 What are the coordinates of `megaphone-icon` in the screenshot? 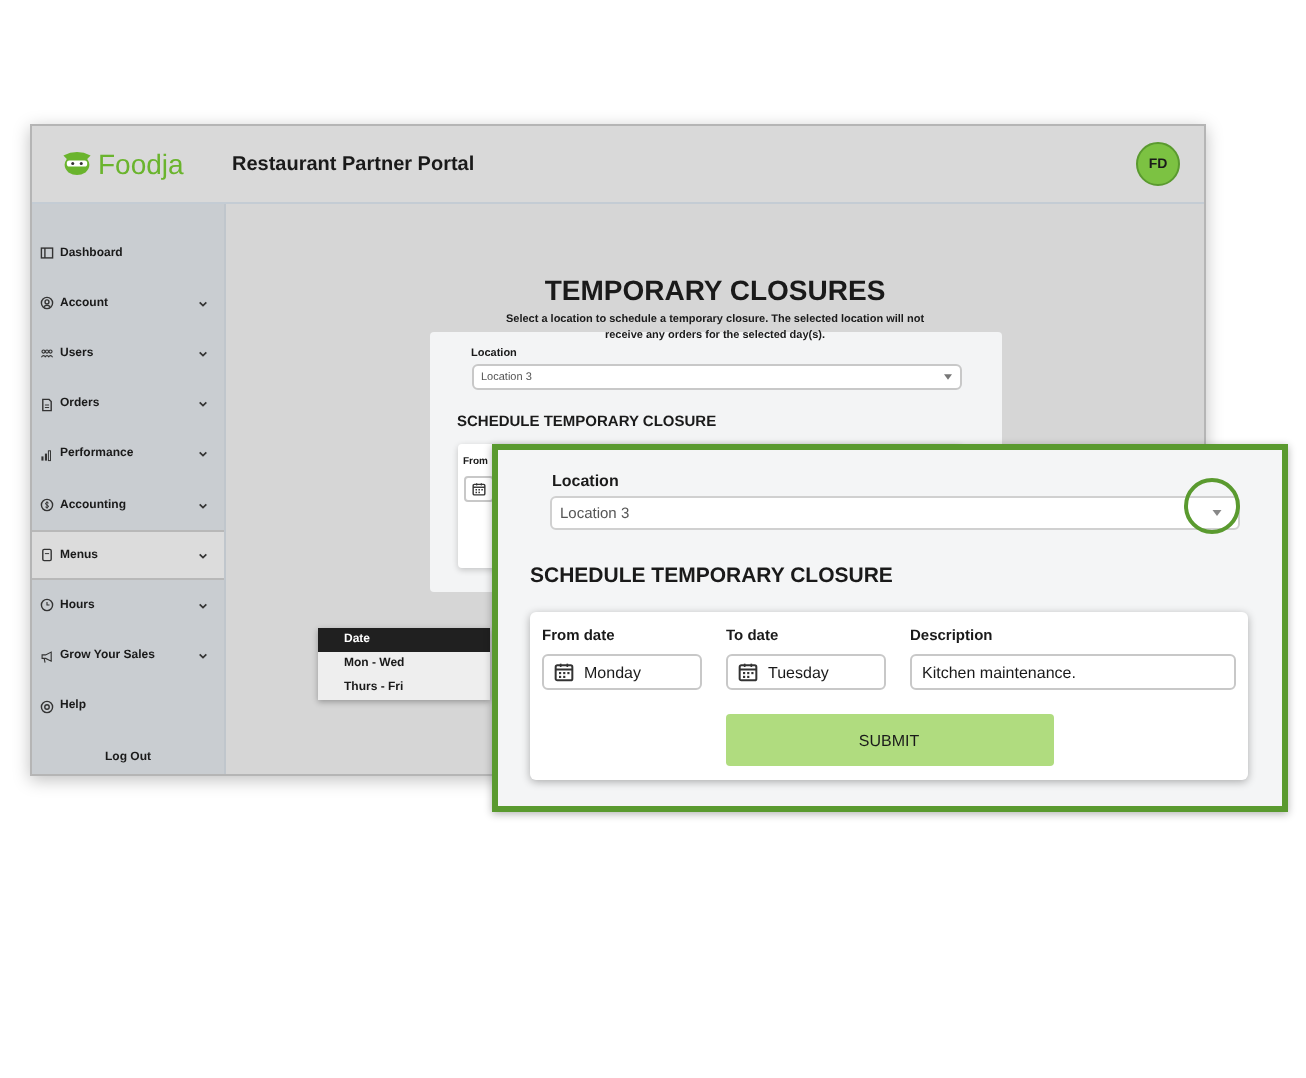 It's located at (47, 656).